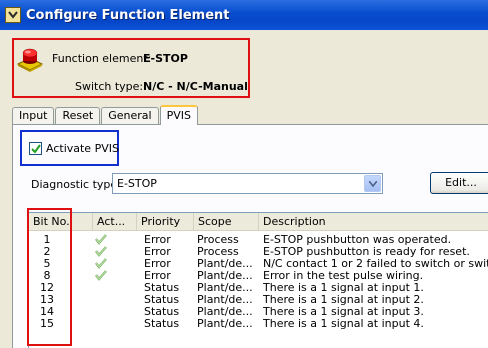  What do you see at coordinates (47, 288) in the screenshot?
I see `bit-number: 12` at bounding box center [47, 288].